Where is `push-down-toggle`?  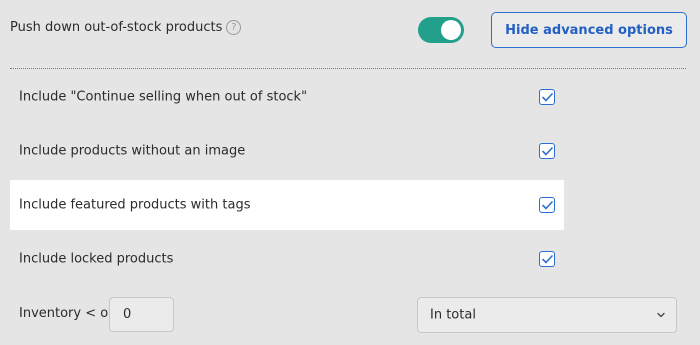 push-down-toggle is located at coordinates (441, 30).